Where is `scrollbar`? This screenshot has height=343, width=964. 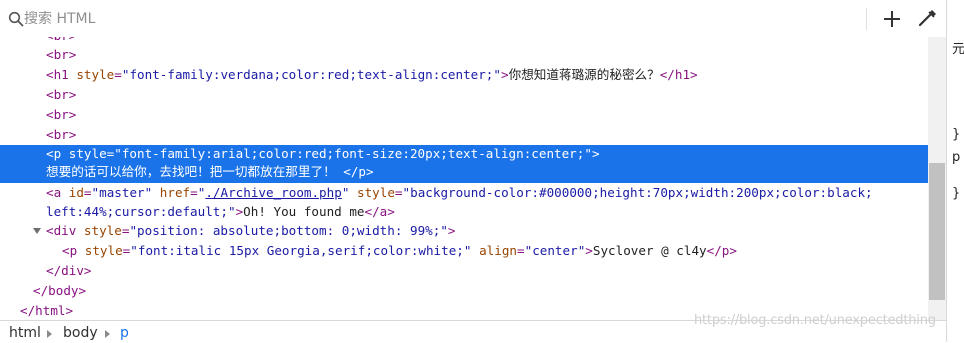 scrollbar is located at coordinates (937, 178).